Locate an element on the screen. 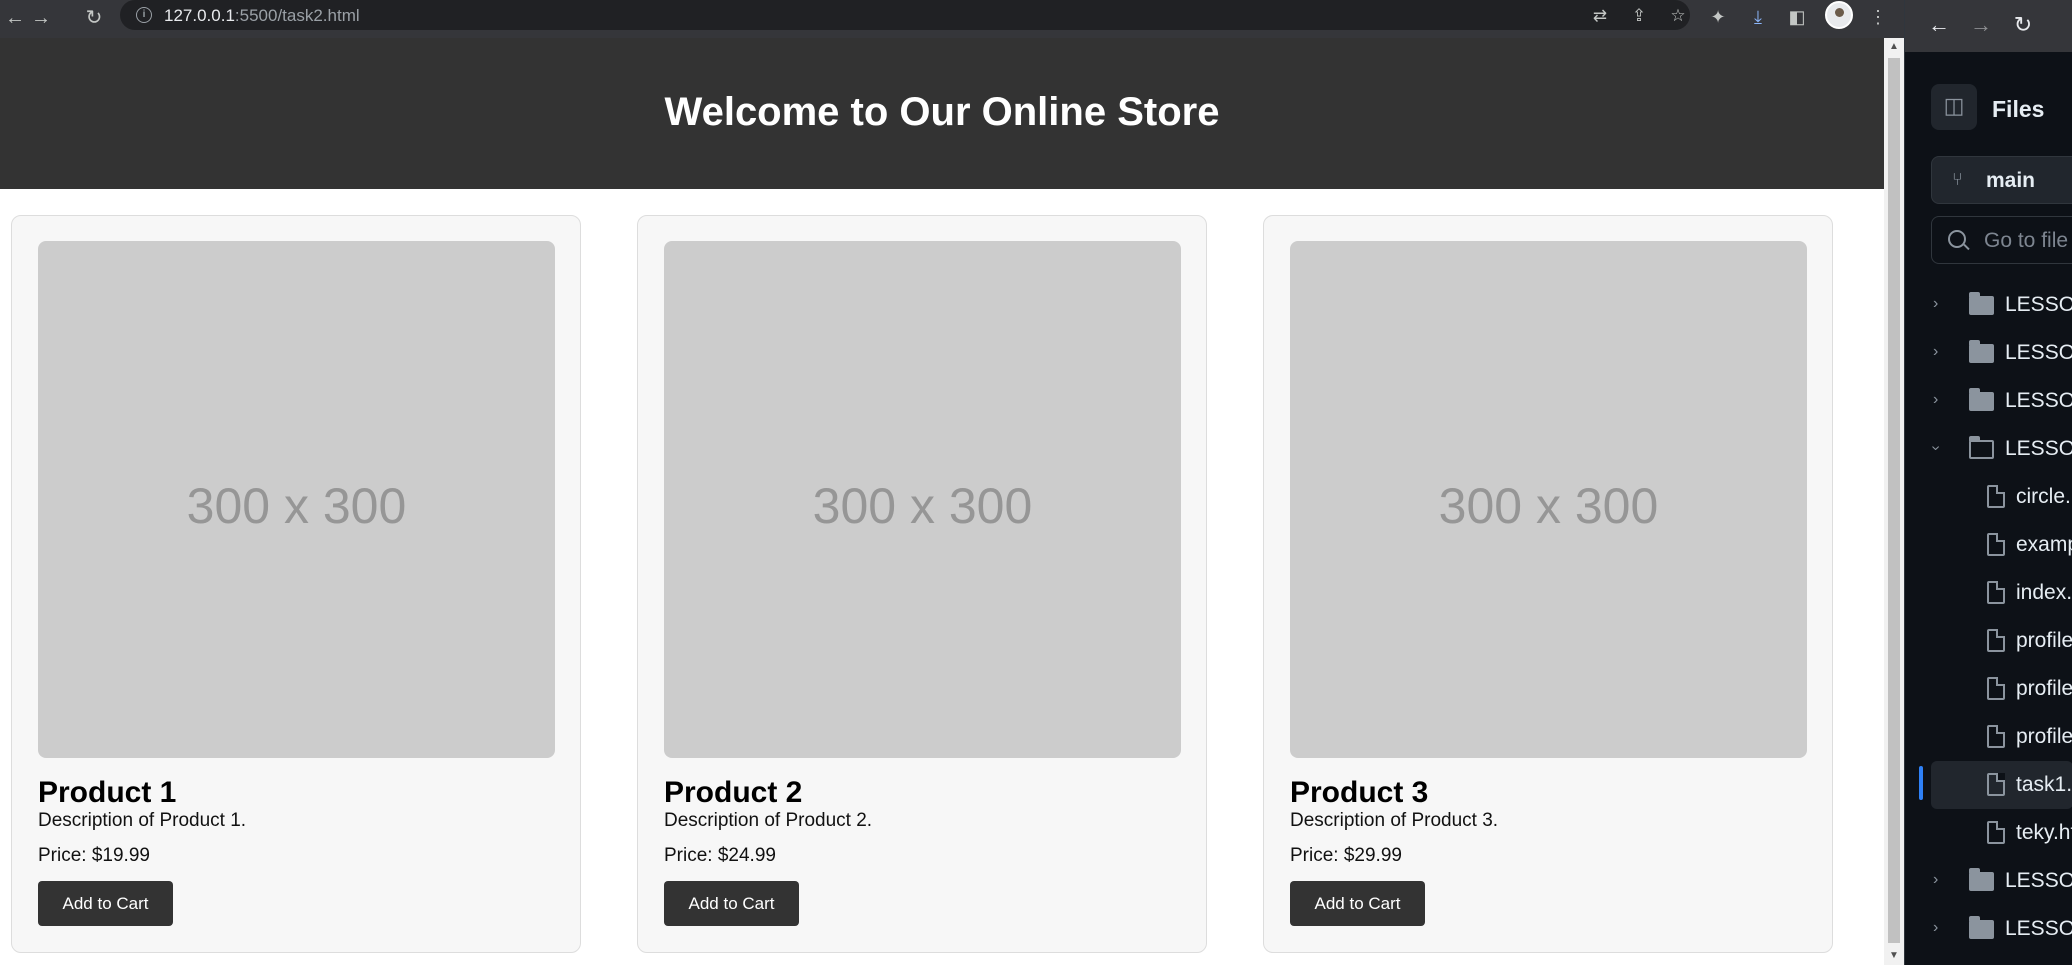  scroll-down-arrow-icon: ▼ is located at coordinates (1894, 956).